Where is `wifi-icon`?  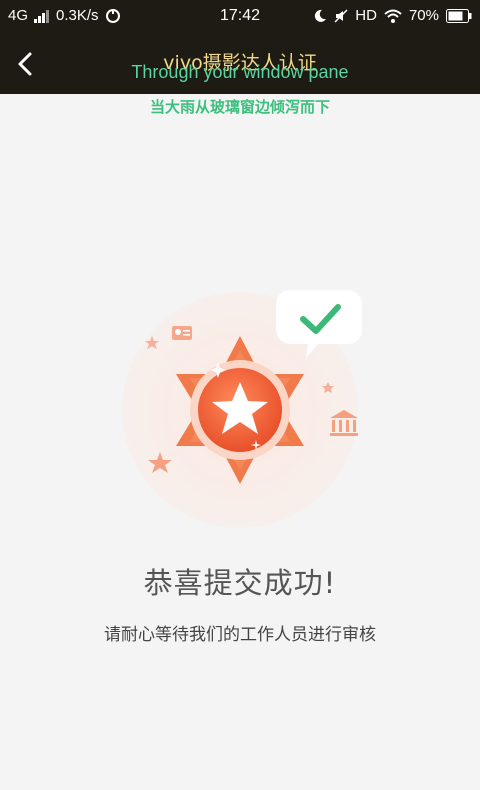 wifi-icon is located at coordinates (393, 16).